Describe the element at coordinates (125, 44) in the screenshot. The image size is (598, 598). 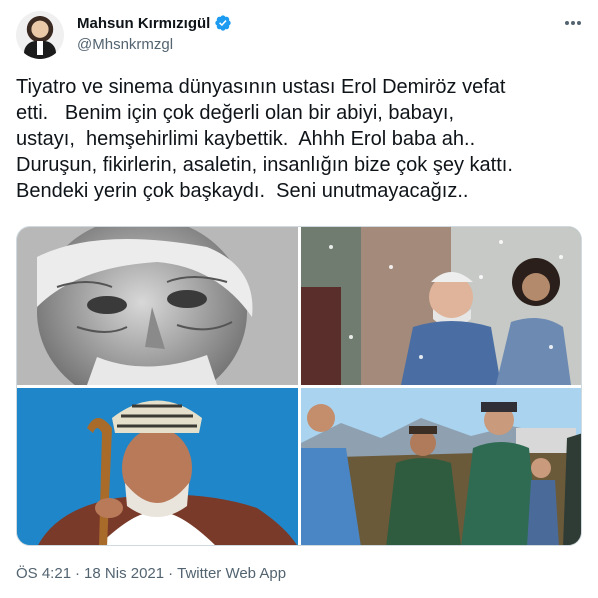
I see `author-handle: @Mhsnkrmzgl` at that location.